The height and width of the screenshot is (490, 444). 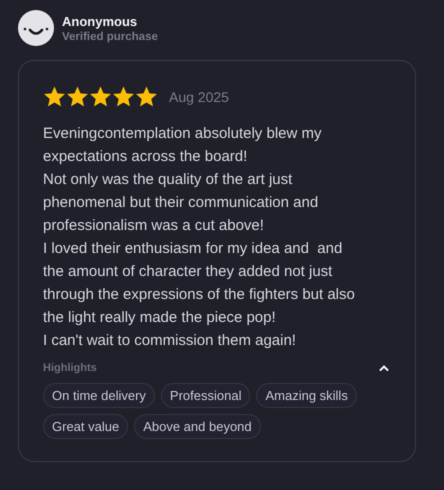 What do you see at coordinates (181, 203) in the screenshot?
I see `review-paragraph: Not only was the quality of the art just phenomenal but their communication and professionalism was a cut above!` at bounding box center [181, 203].